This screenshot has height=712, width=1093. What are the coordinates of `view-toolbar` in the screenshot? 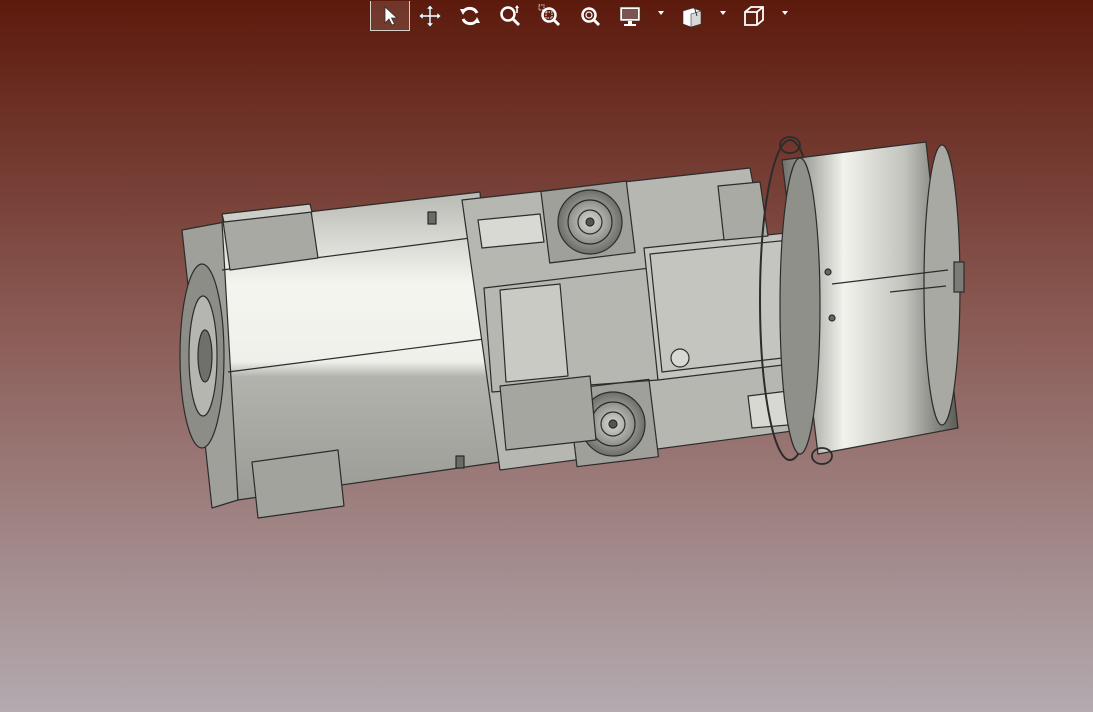 It's located at (583, 16).